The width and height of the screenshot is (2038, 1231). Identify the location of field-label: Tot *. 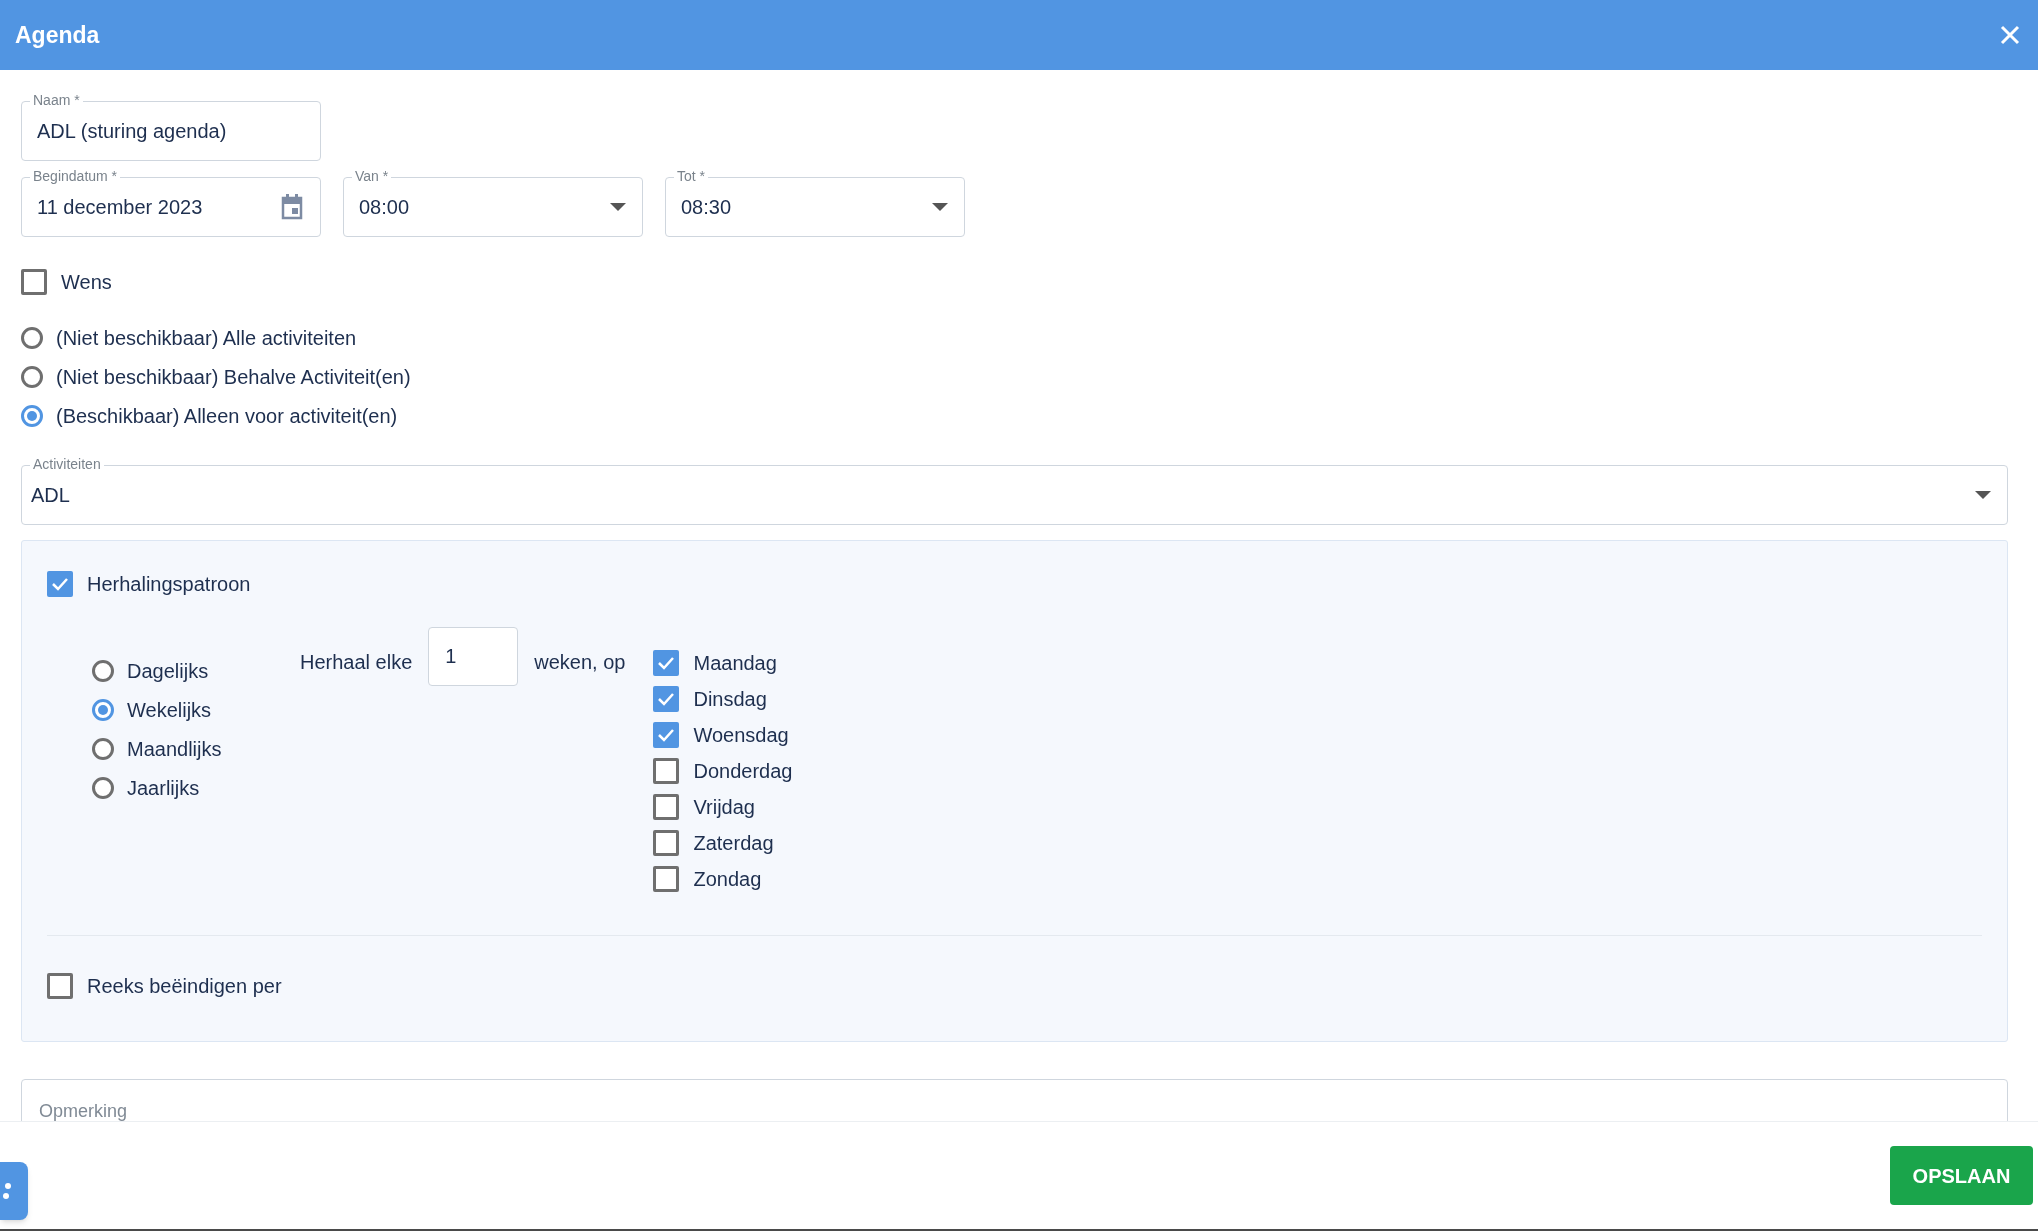
(691, 176).